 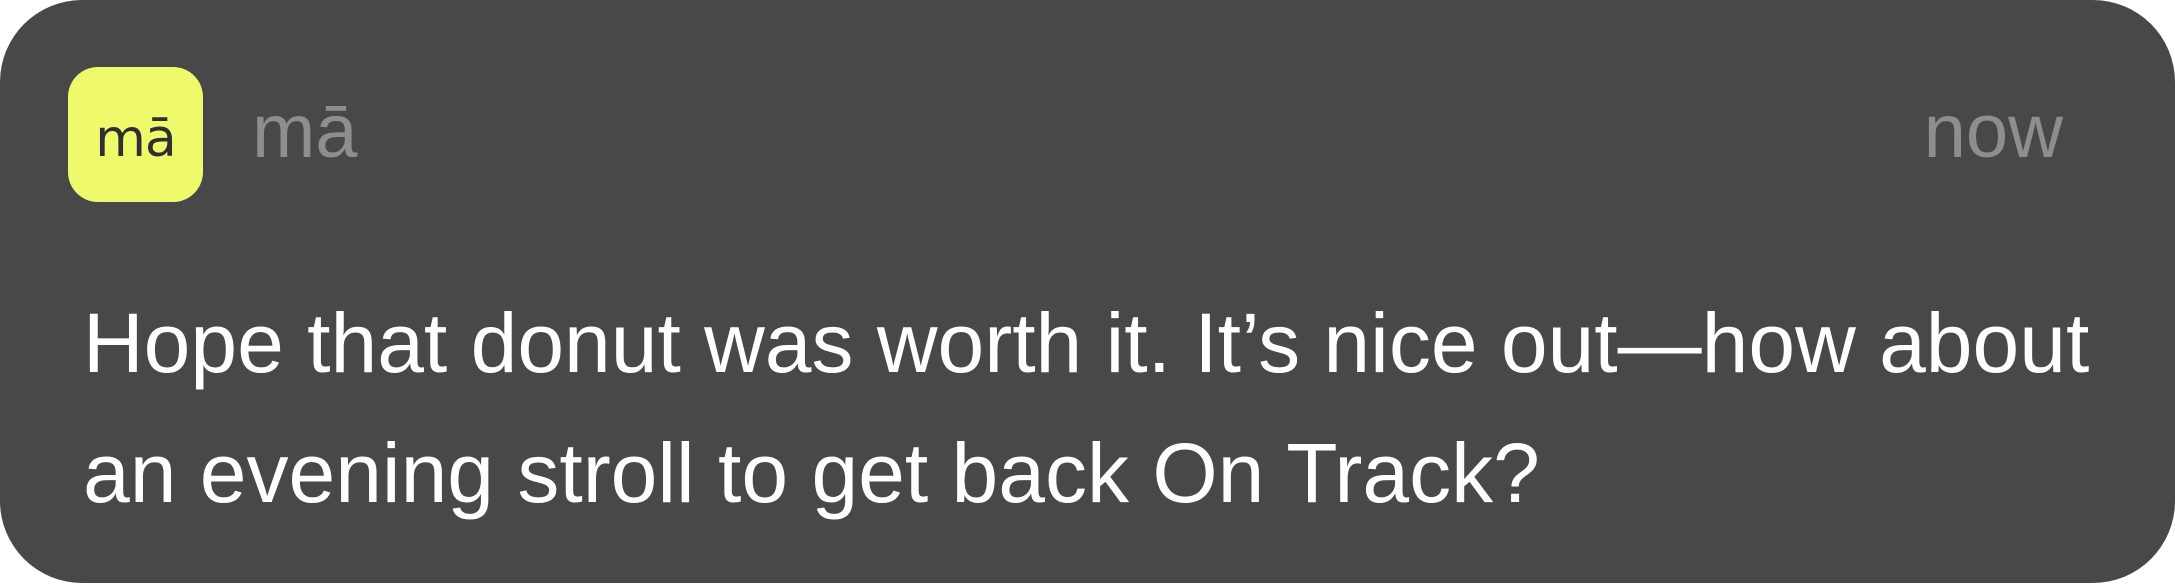 I want to click on app-icon: mā, so click(x=135, y=134).